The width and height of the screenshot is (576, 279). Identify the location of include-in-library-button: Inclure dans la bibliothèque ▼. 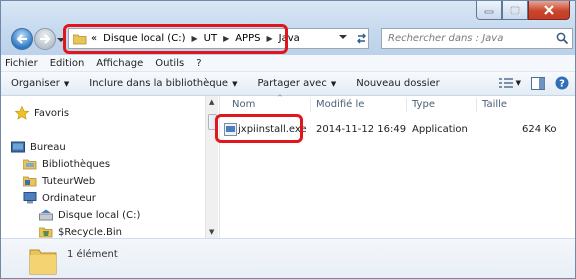
(163, 83).